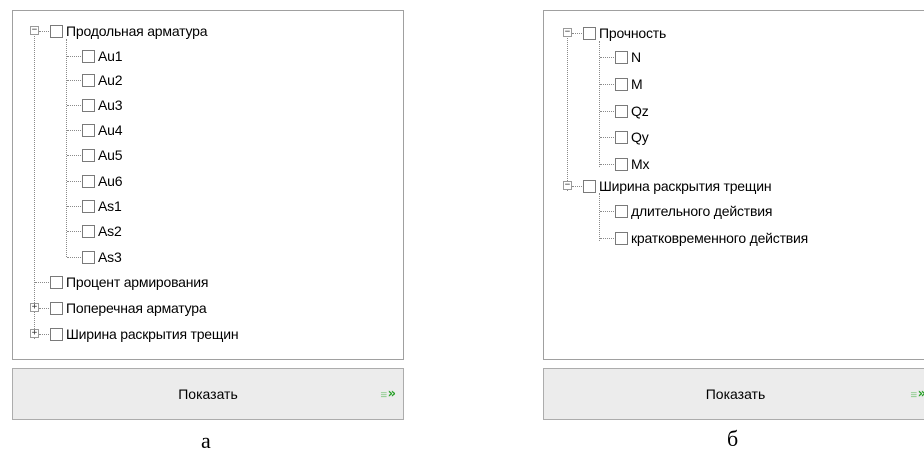 This screenshot has height=461, width=924. Describe the element at coordinates (110, 181) in the screenshot. I see `tree-node-label: Au6` at that location.